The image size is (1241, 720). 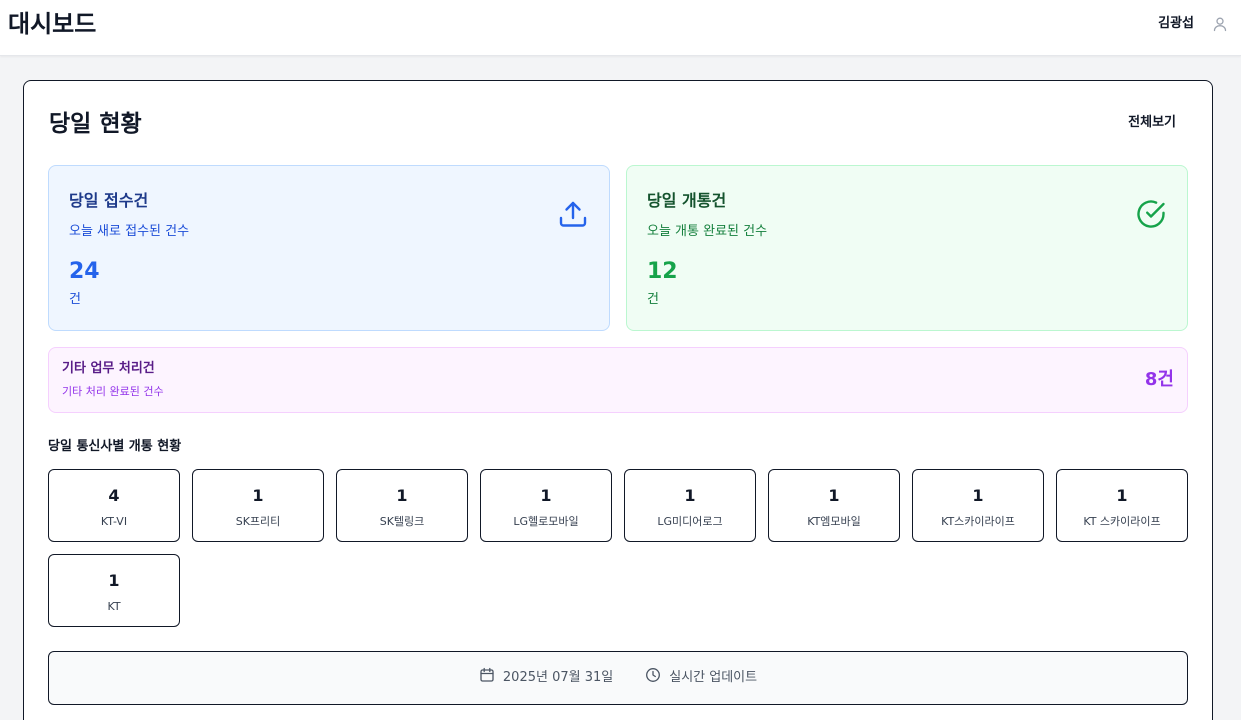 What do you see at coordinates (707, 231) in the screenshot?
I see `opened-subtitle: 오늘 개통 완료된 건수` at bounding box center [707, 231].